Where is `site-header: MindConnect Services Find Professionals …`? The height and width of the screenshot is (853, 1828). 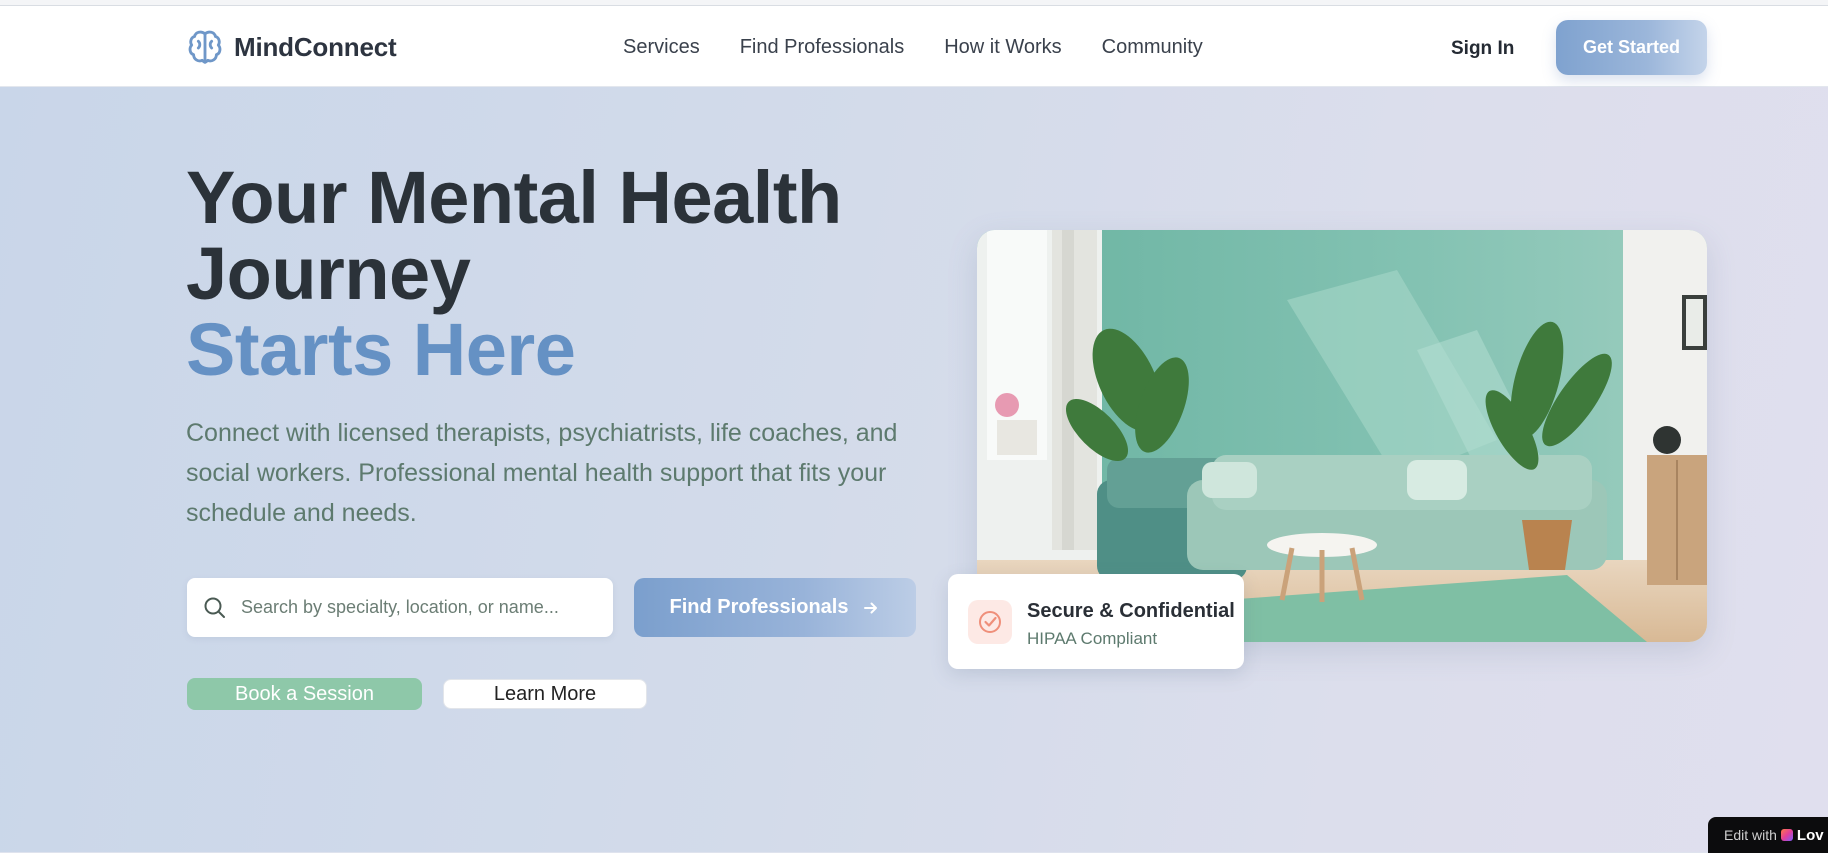
site-header: MindConnect Services Find Professionals … is located at coordinates (914, 46).